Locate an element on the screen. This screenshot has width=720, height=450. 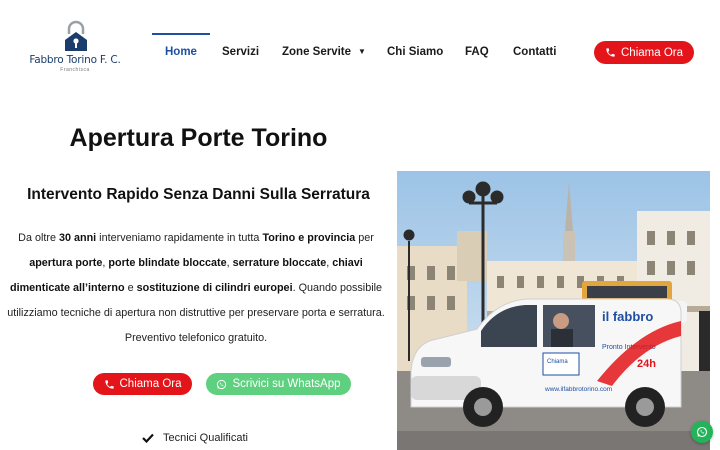
floating-whatsapp-button is located at coordinates (702, 432).